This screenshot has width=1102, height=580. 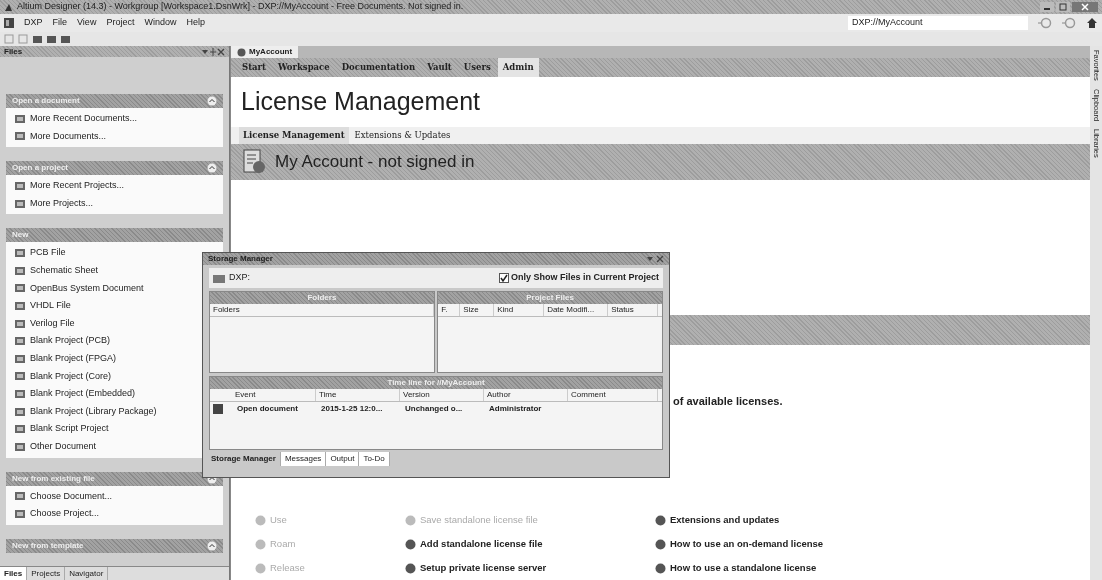 What do you see at coordinates (436, 383) in the screenshot?
I see `panel-header: Time line for //MyAccount` at bounding box center [436, 383].